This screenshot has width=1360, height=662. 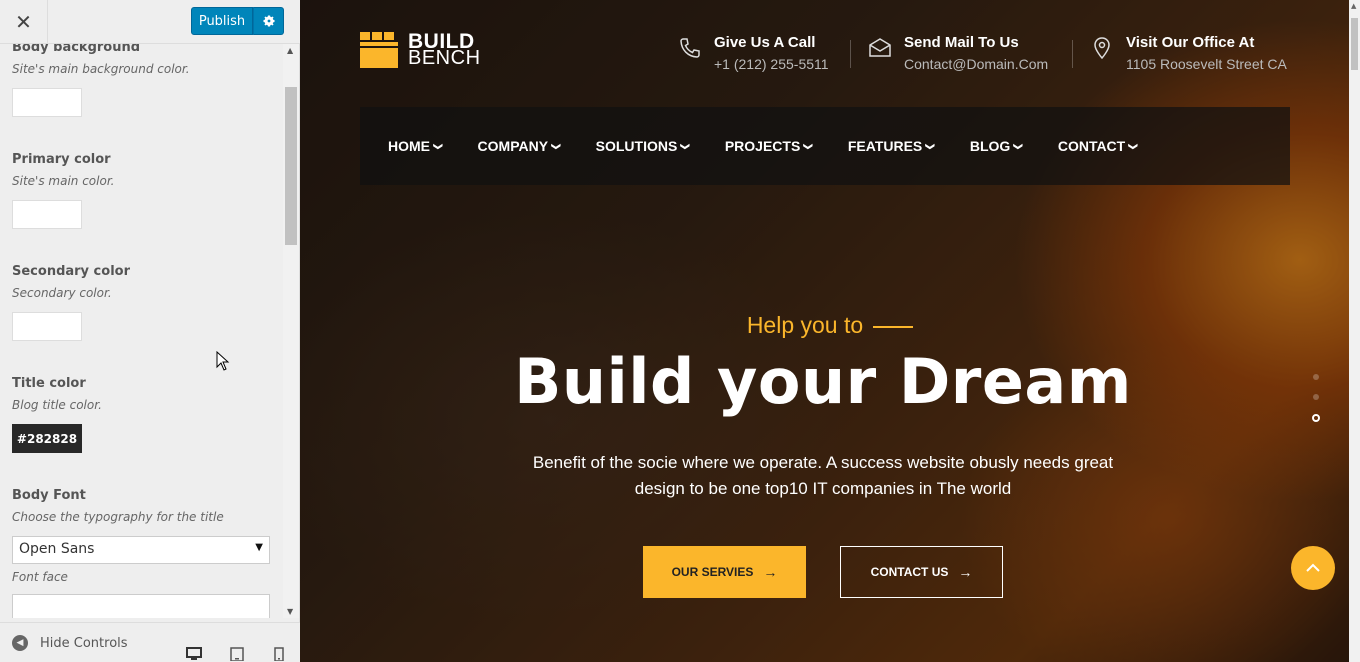 What do you see at coordinates (84, 643) in the screenshot?
I see `hide-controls-label: Hide Controls` at bounding box center [84, 643].